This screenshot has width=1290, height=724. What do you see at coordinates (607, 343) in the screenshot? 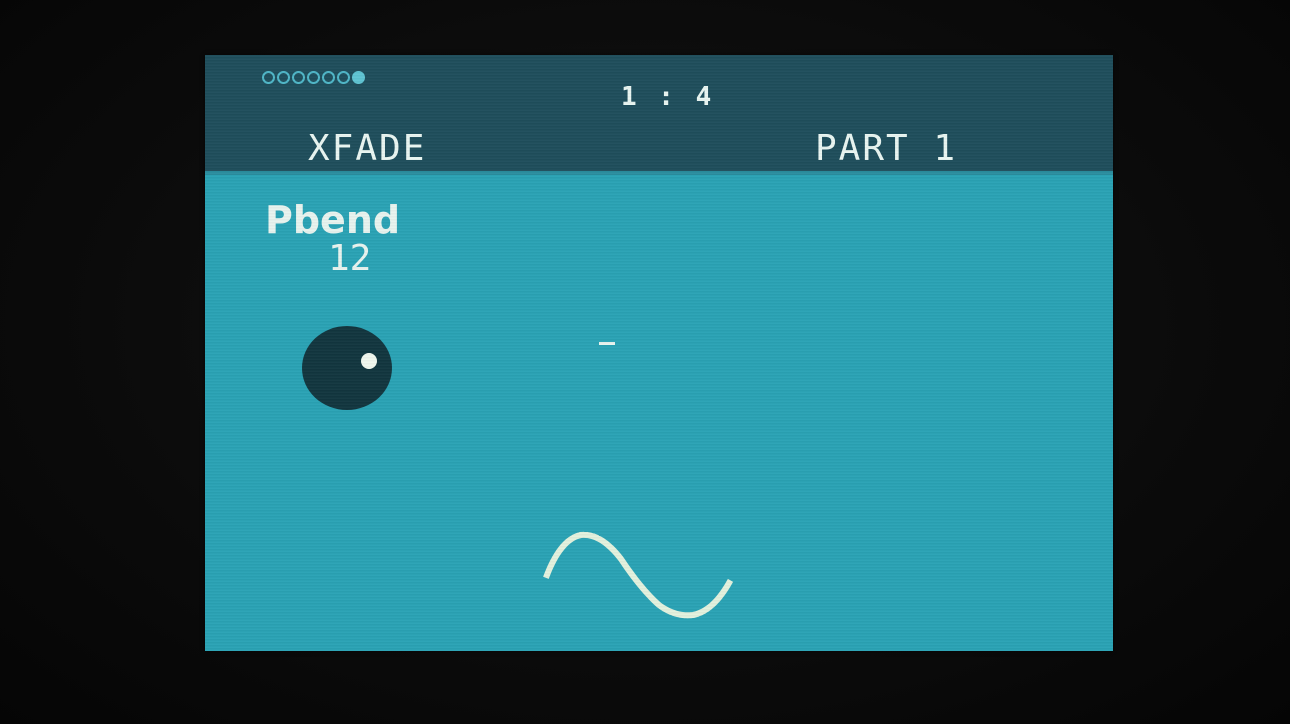
I see `center-marker` at bounding box center [607, 343].